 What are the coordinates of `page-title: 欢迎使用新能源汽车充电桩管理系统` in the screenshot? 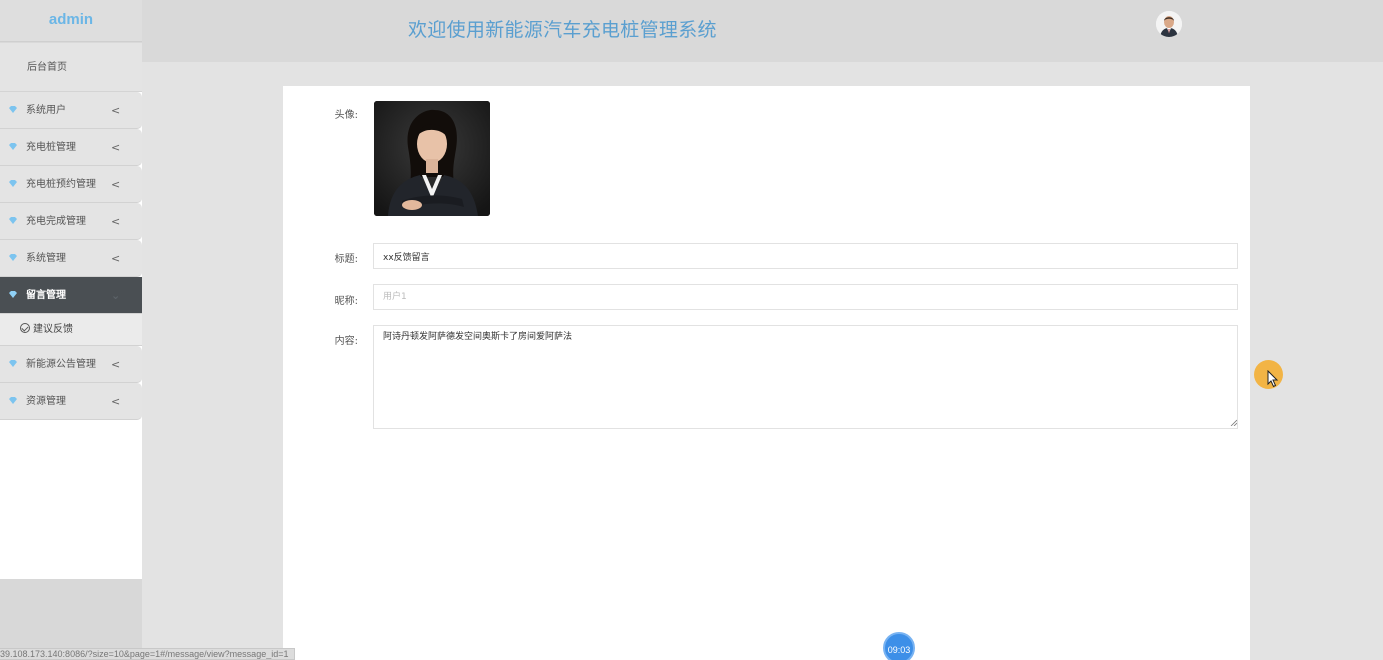 It's located at (562, 30).